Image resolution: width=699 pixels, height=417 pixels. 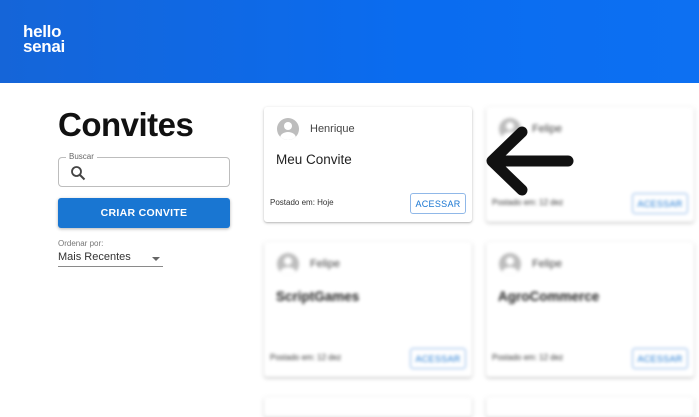 I want to click on page-title: Convites, so click(x=126, y=124).